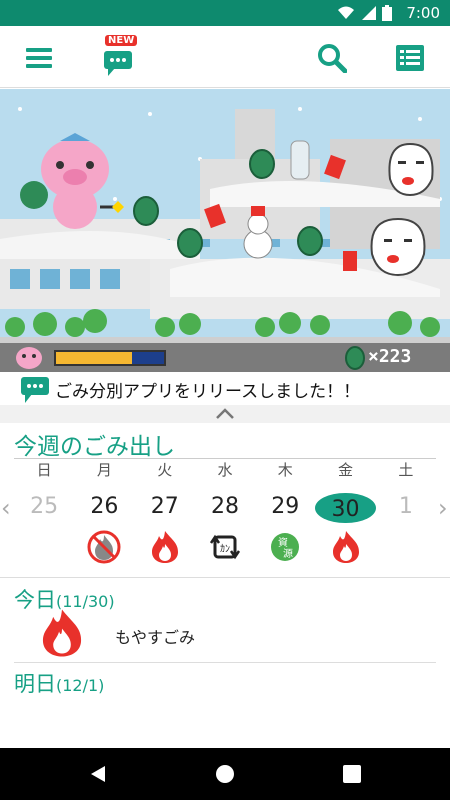 The width and height of the screenshot is (450, 800). What do you see at coordinates (355, 358) in the screenshot?
I see `leaf-icon` at bounding box center [355, 358].